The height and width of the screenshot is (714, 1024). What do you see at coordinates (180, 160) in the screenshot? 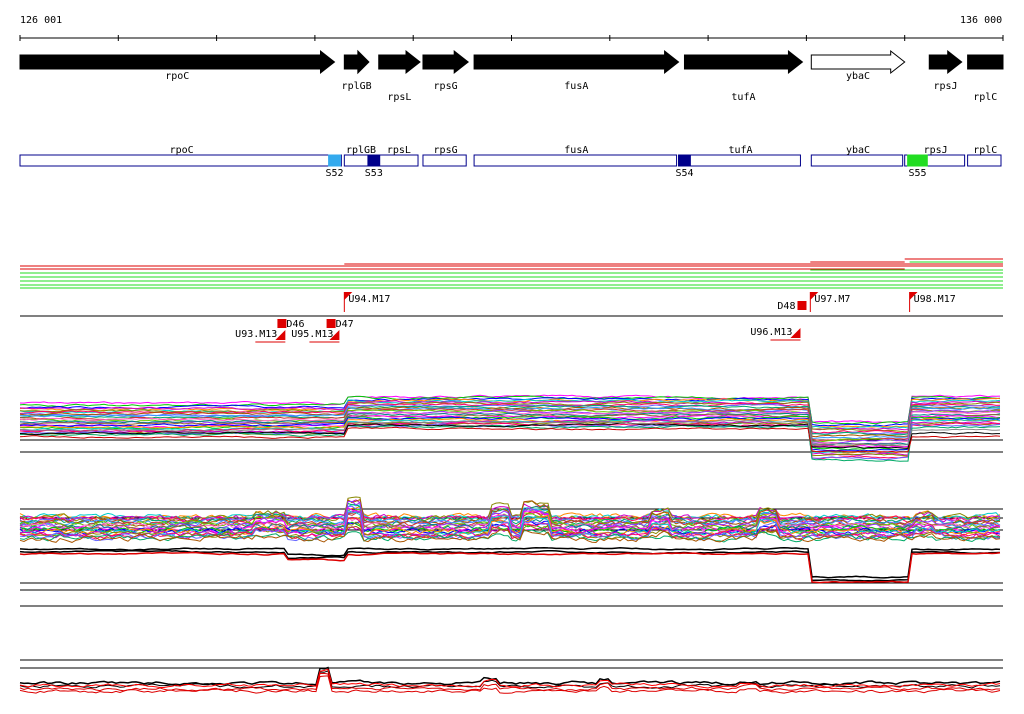
I see `gene-box-rpoC` at bounding box center [180, 160].